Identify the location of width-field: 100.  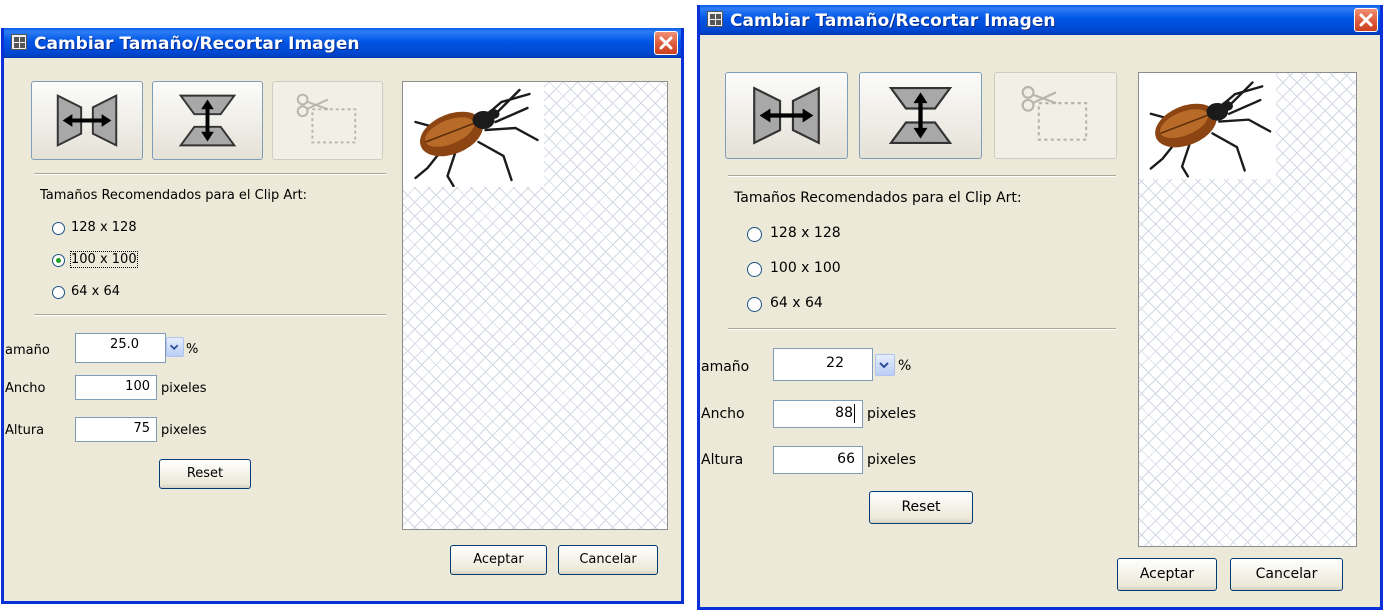
(116, 387).